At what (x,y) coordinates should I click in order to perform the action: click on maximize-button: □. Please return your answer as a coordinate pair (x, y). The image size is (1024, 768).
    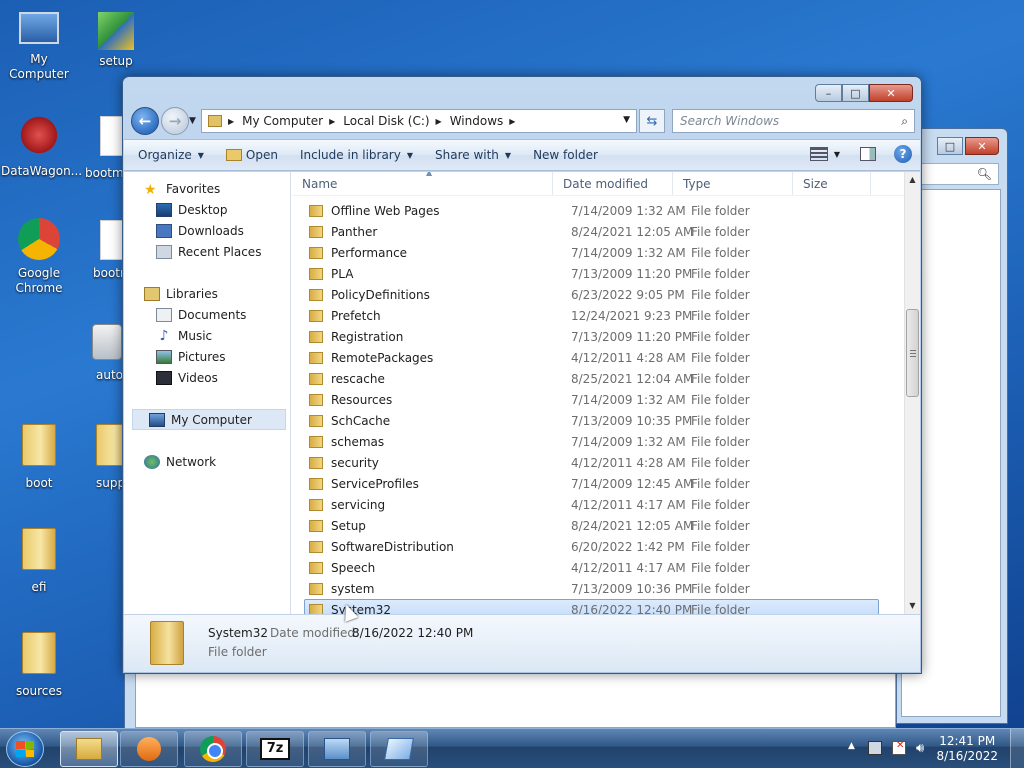
    Looking at the image, I should click on (855, 93).